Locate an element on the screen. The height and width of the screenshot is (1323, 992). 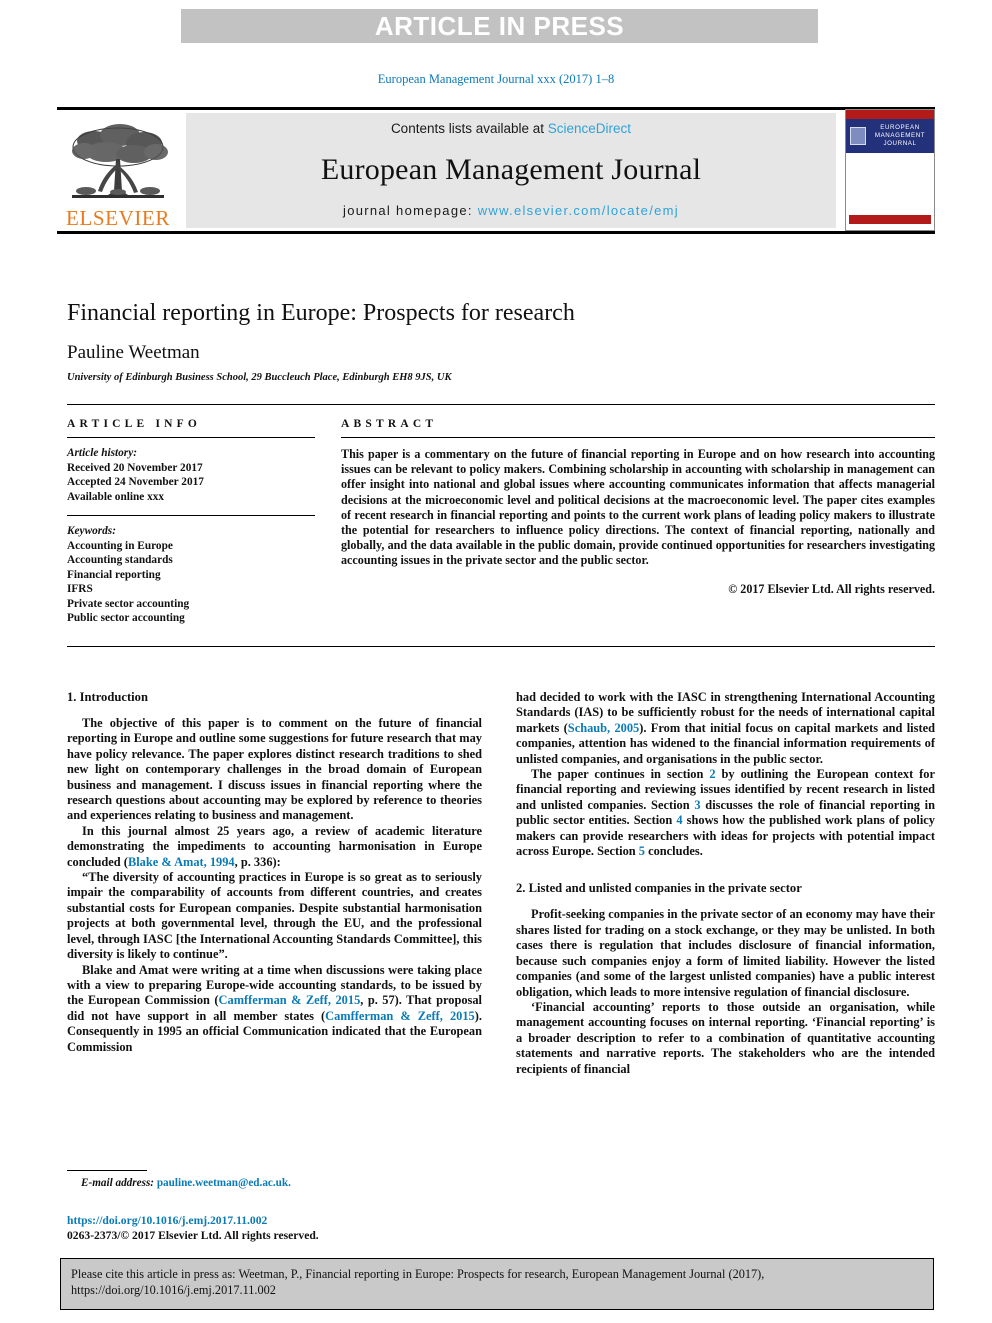
cover-title-text: EUROPEAN MANAGEMENT JOURNAL is located at coordinates (900, 136).